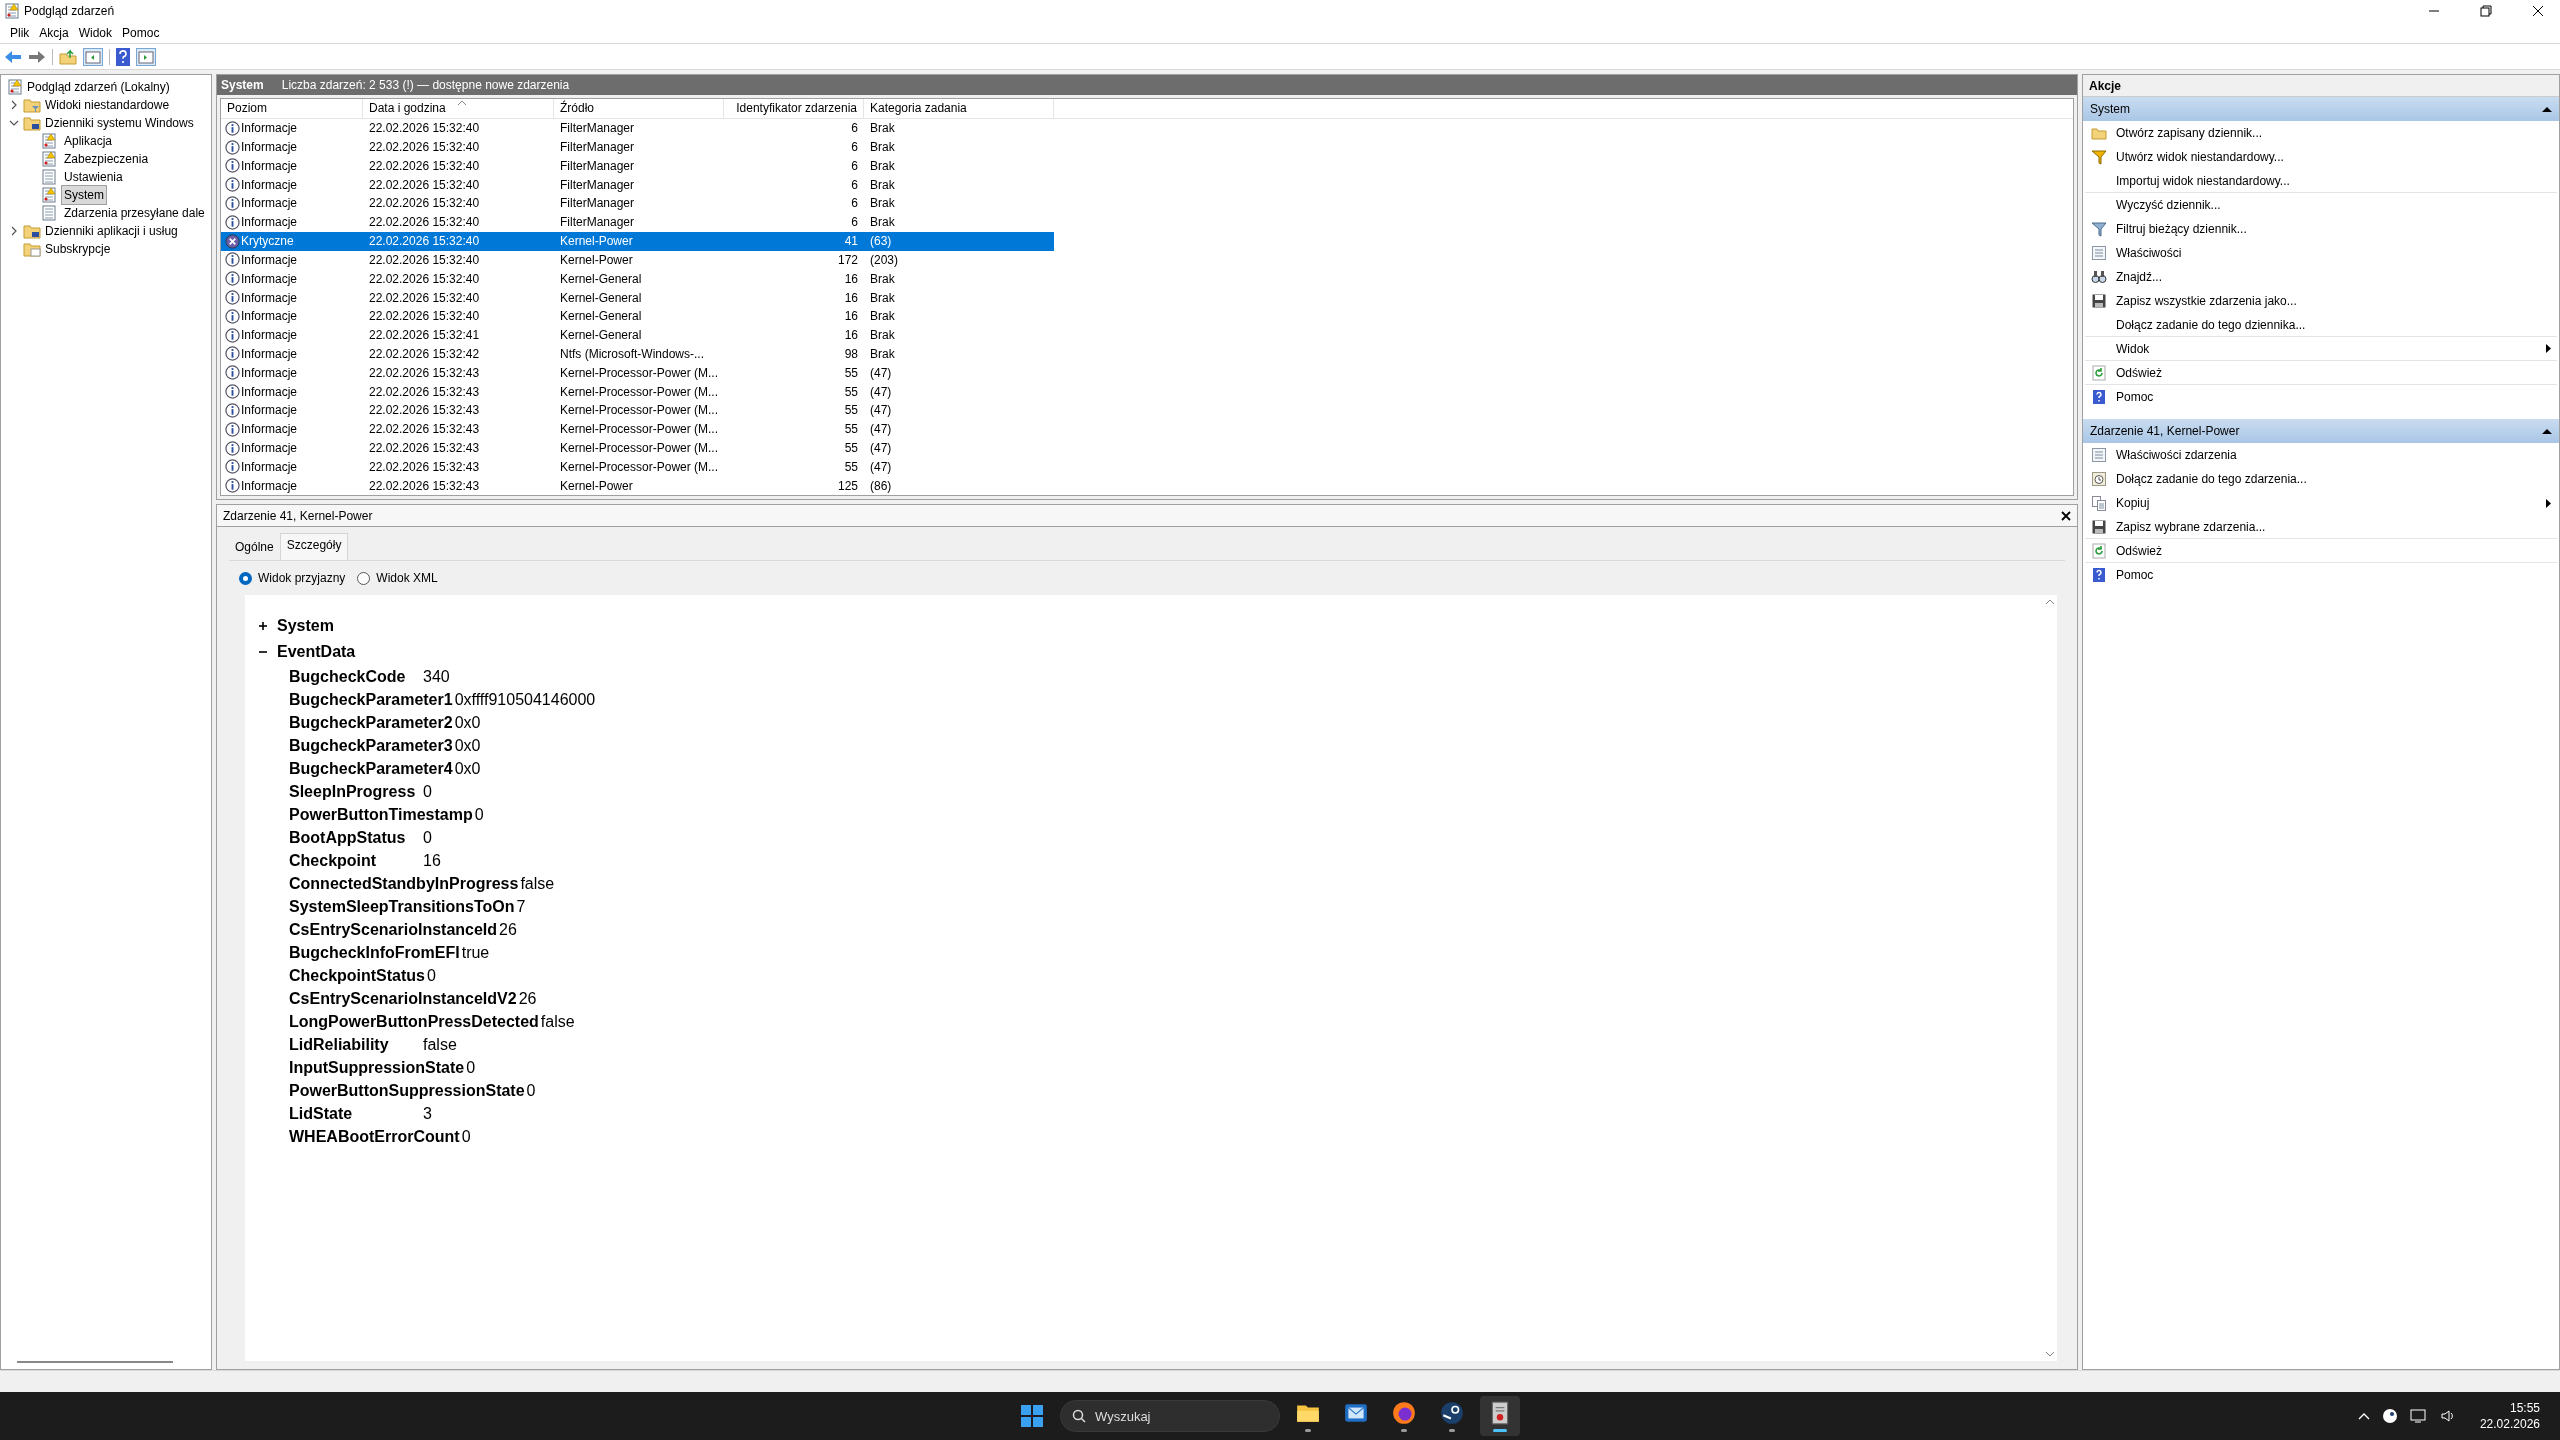  Describe the element at coordinates (263, 626) in the screenshot. I see `expand-icon` at that location.